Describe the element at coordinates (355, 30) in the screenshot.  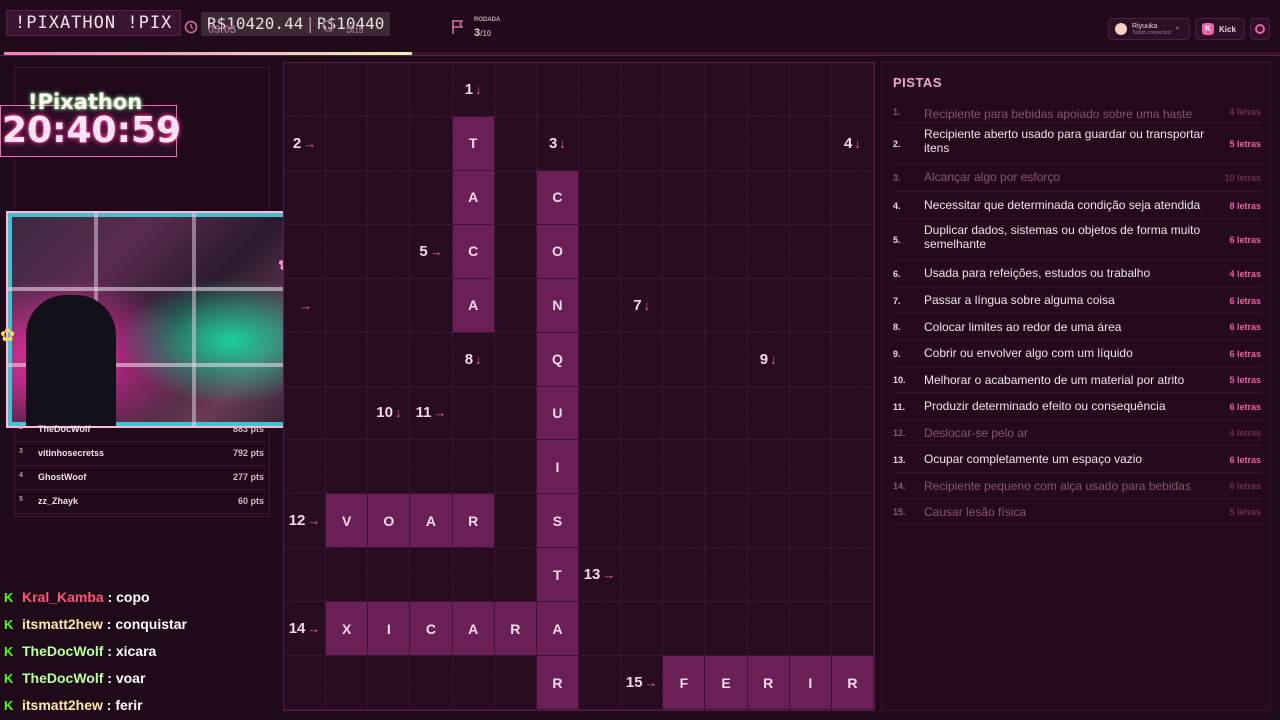
I see `coin-counter: 5/15` at that location.